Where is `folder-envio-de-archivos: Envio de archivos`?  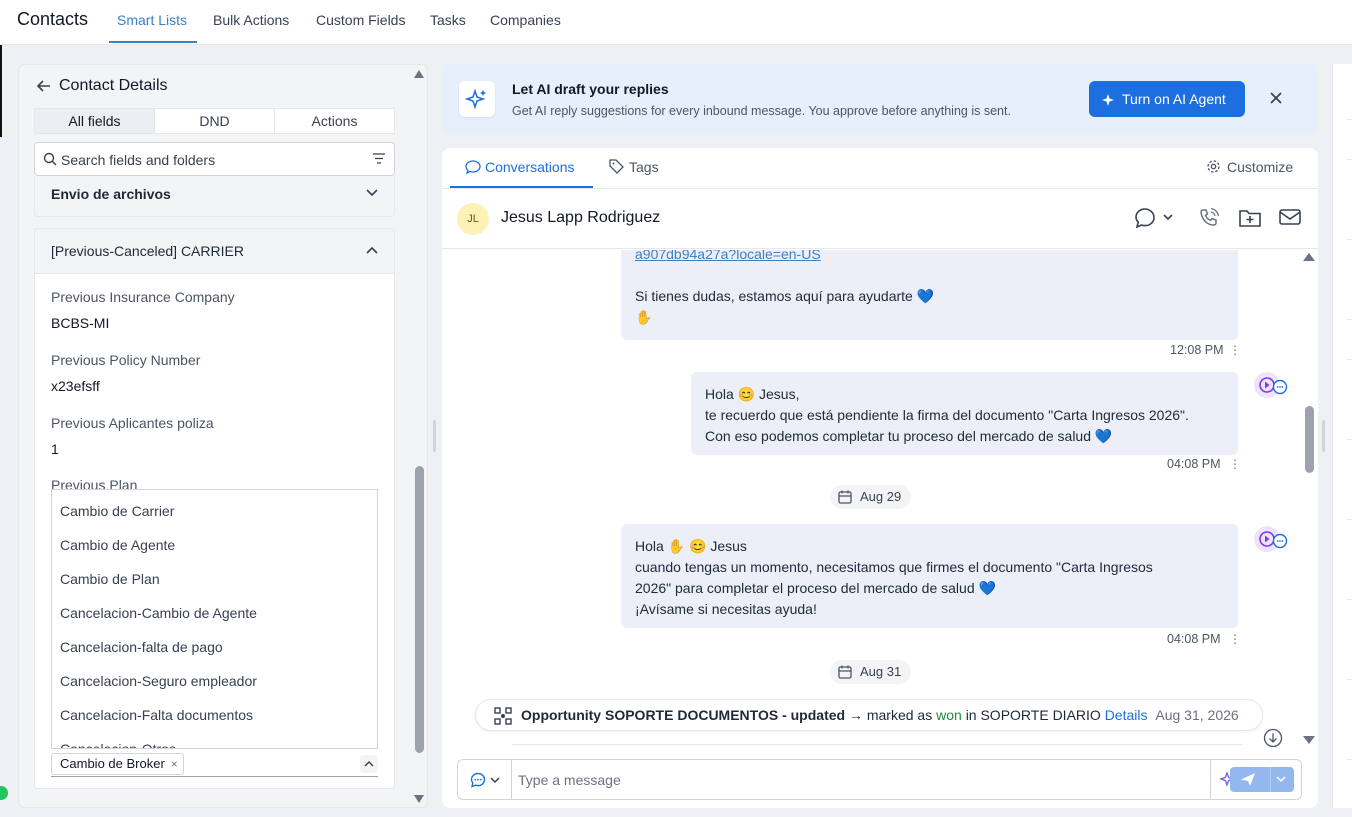 folder-envio-de-archivos: Envio de archivos is located at coordinates (214, 197).